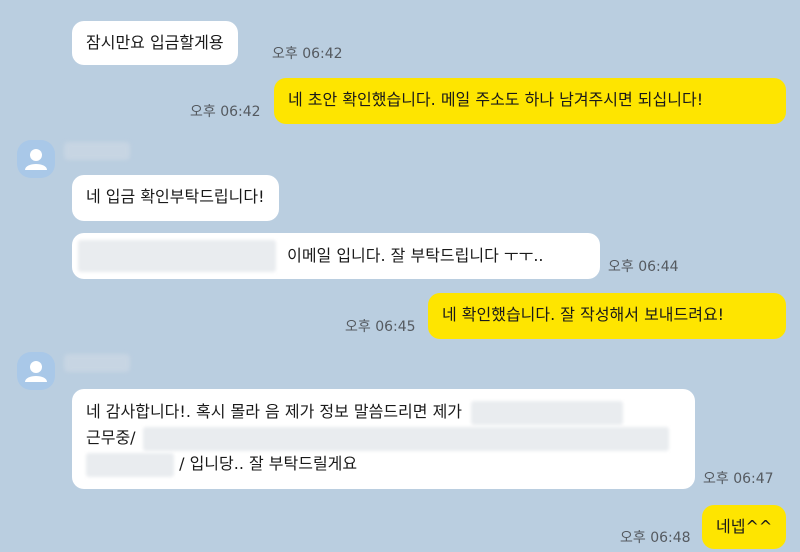  What do you see at coordinates (738, 479) in the screenshot?
I see `message-timestamp: 오후 06:47` at bounding box center [738, 479].